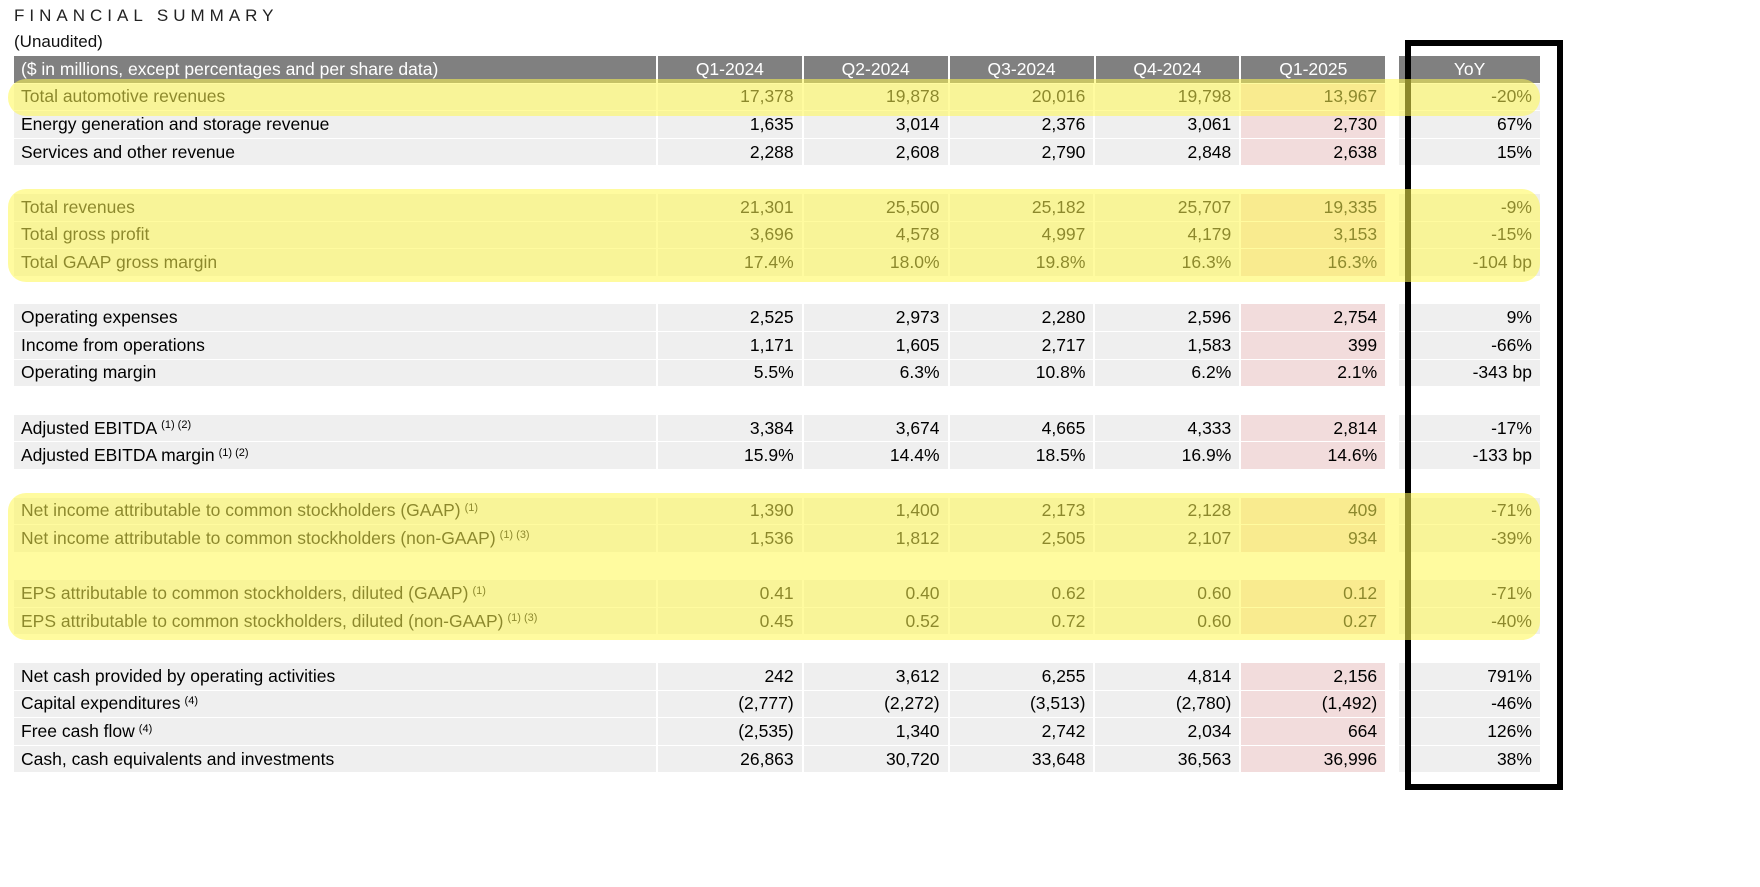 This screenshot has width=1760, height=887. What do you see at coordinates (1470, 263) in the screenshot?
I see `yoy-cell: -104 bp` at bounding box center [1470, 263].